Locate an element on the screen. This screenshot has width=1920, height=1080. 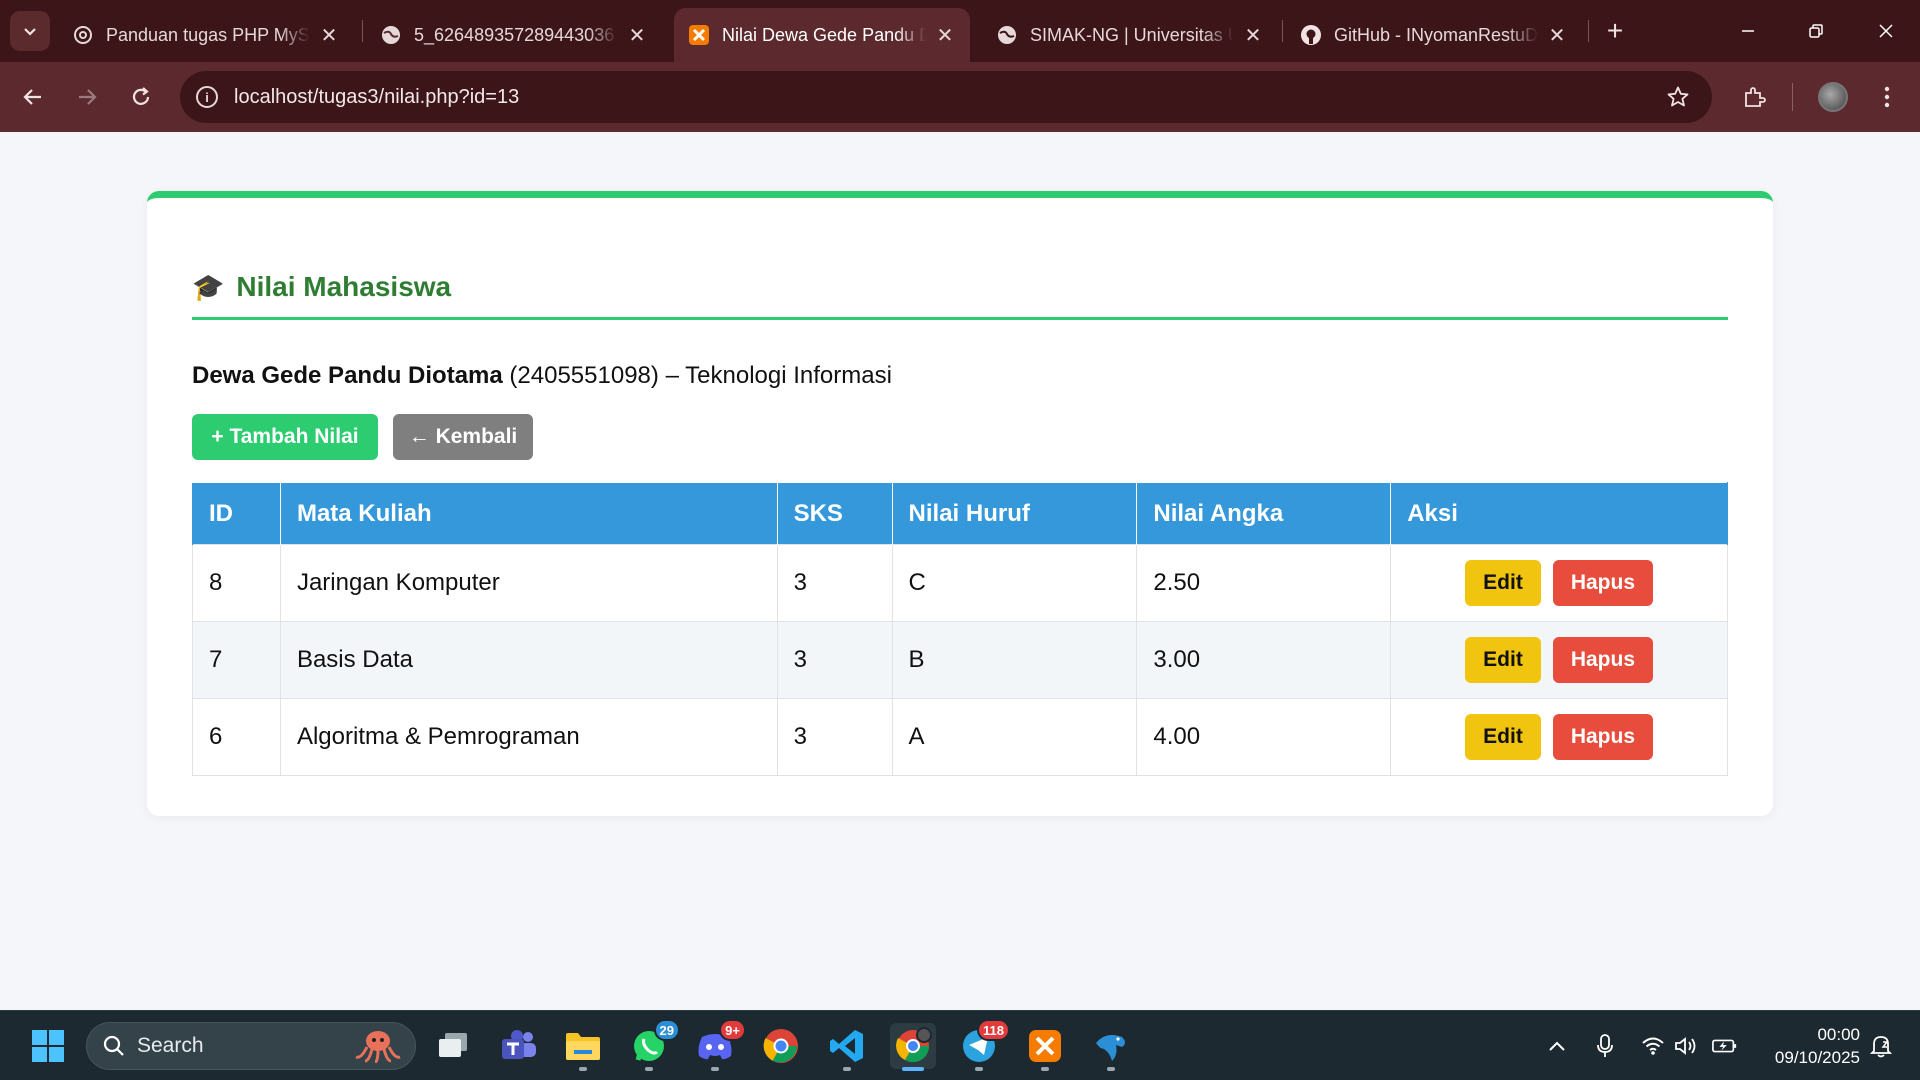
teams-app is located at coordinates (519, 1046).